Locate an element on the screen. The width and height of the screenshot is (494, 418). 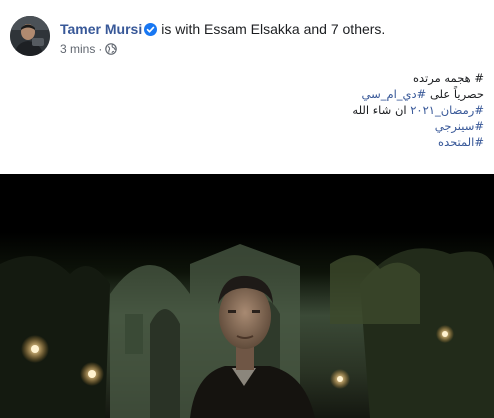
post-meta: 3 mins · is located at coordinates (89, 50).